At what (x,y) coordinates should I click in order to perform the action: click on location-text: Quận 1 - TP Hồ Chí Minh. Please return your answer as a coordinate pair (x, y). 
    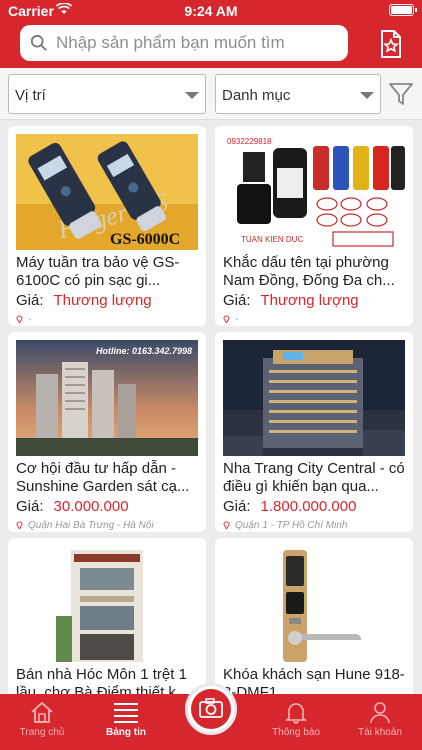
    Looking at the image, I should click on (285, 525).